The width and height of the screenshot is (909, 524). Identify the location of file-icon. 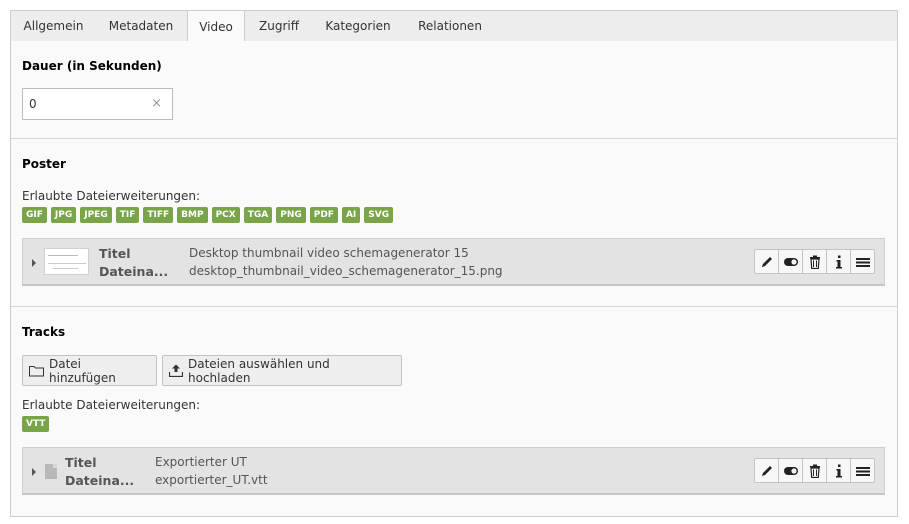
(51, 471).